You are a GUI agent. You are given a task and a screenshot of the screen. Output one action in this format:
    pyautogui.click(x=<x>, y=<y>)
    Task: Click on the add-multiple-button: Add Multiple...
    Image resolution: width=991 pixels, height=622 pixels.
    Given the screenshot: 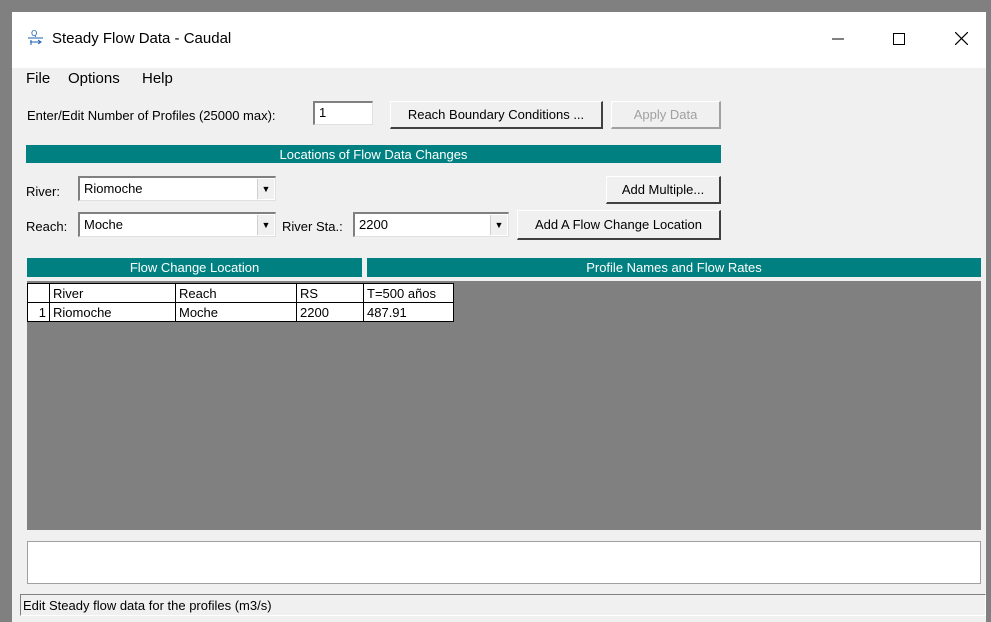 What is the action you would take?
    pyautogui.click(x=663, y=190)
    